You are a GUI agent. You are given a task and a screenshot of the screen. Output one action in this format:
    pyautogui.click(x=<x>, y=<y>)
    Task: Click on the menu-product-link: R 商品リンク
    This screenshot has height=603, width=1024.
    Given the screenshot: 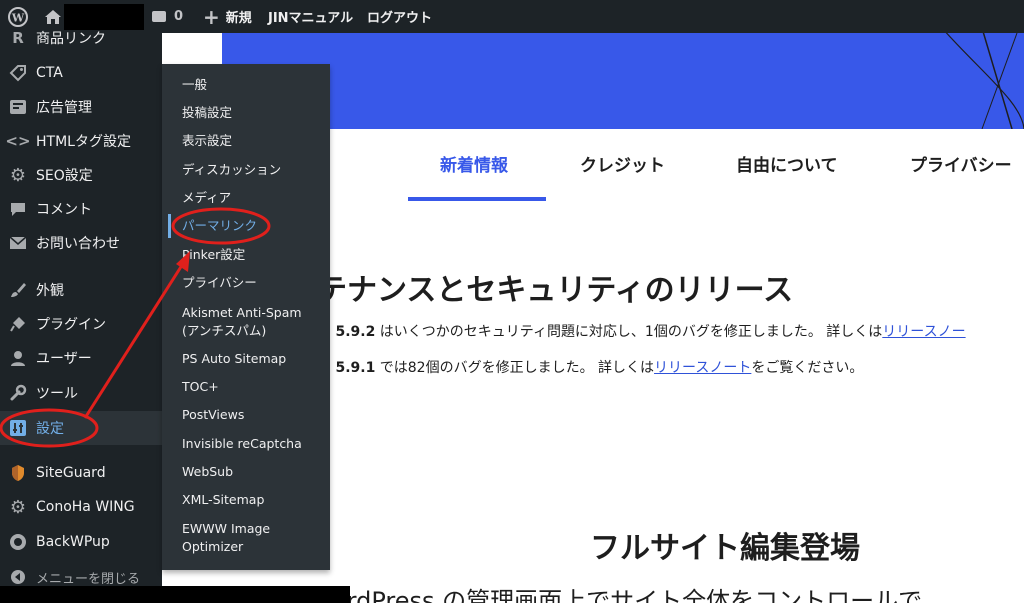 What is the action you would take?
    pyautogui.click(x=81, y=38)
    